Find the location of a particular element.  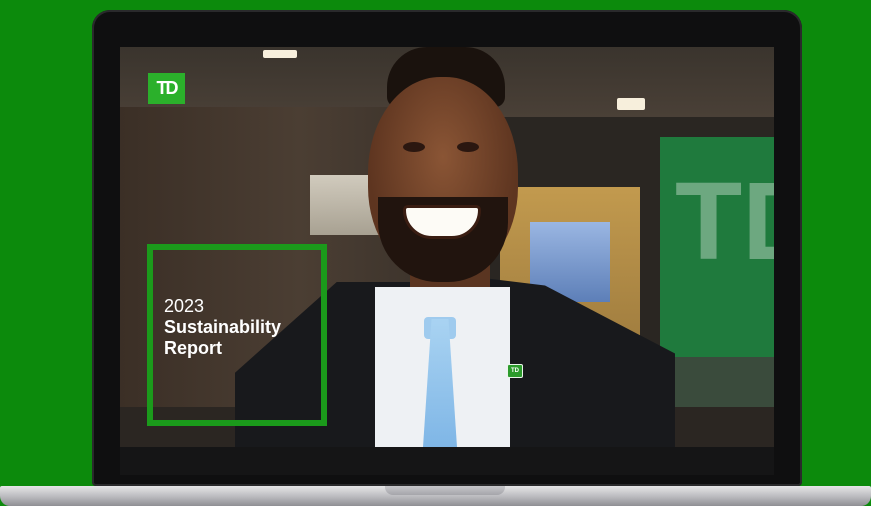

report-title-line1: Sustainability is located at coordinates (223, 327).